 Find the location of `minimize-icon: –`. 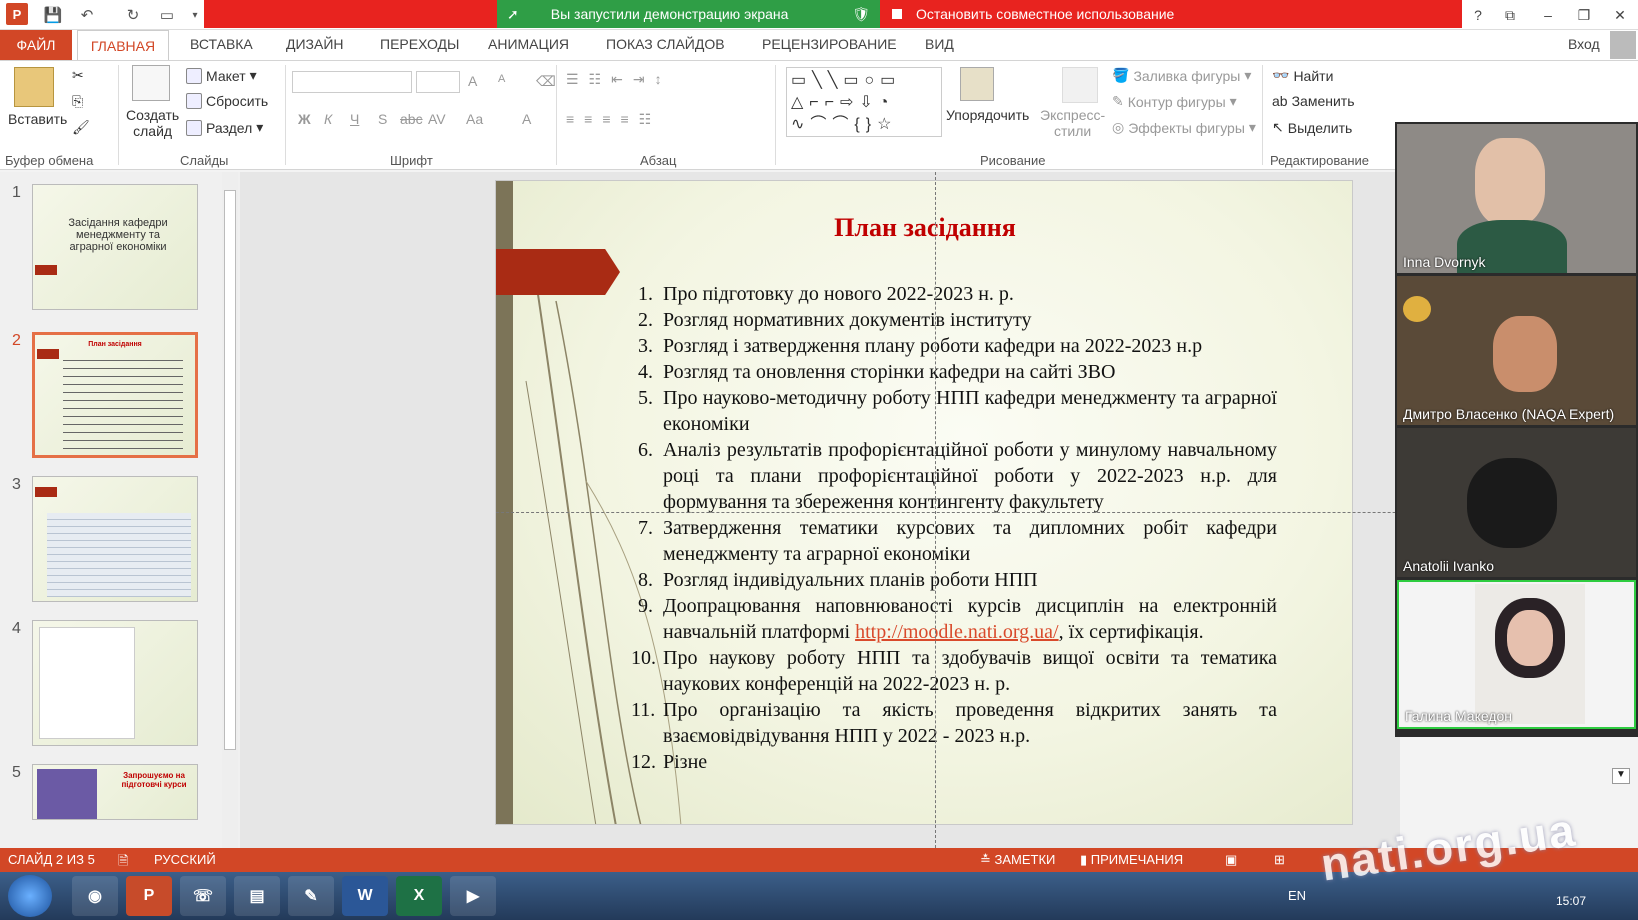

minimize-icon: – is located at coordinates (1548, 15).